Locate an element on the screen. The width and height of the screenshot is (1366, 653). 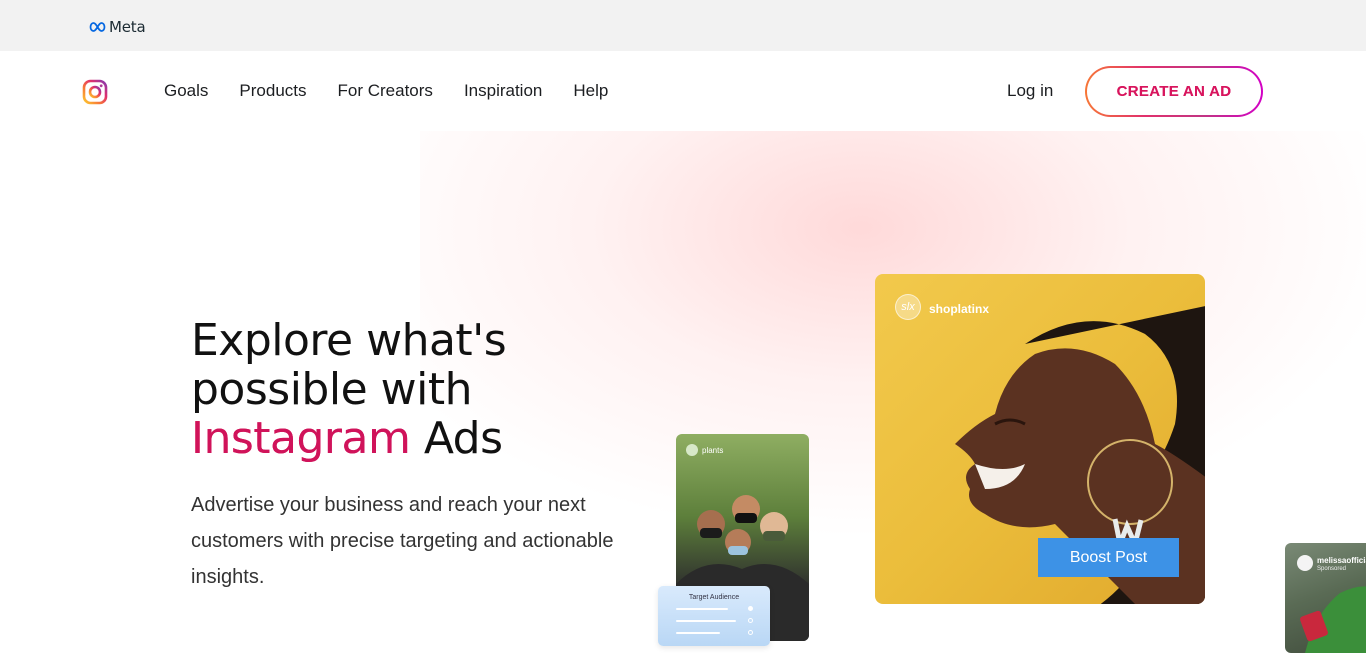
nav-link-goals: Goals is located at coordinates (186, 91).